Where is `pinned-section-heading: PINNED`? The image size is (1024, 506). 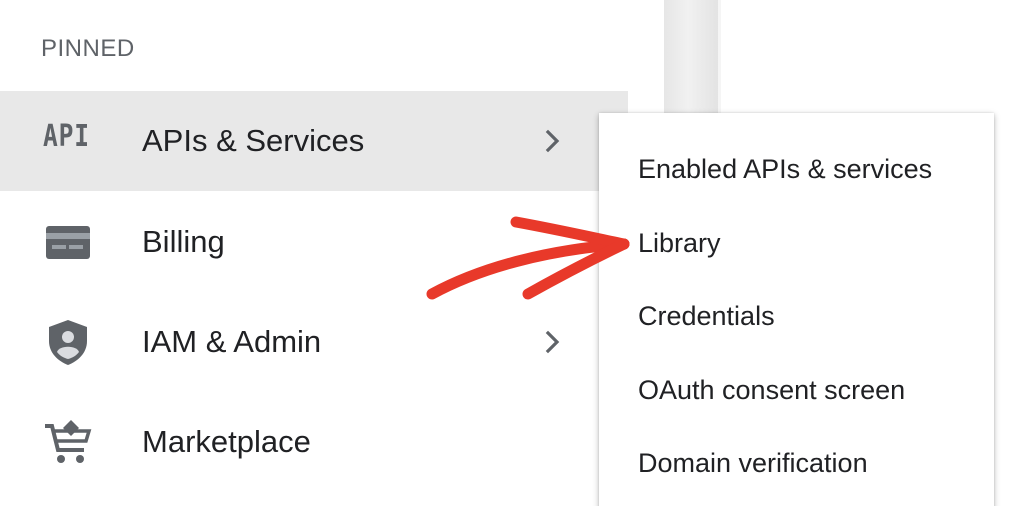
pinned-section-heading: PINNED is located at coordinates (88, 48).